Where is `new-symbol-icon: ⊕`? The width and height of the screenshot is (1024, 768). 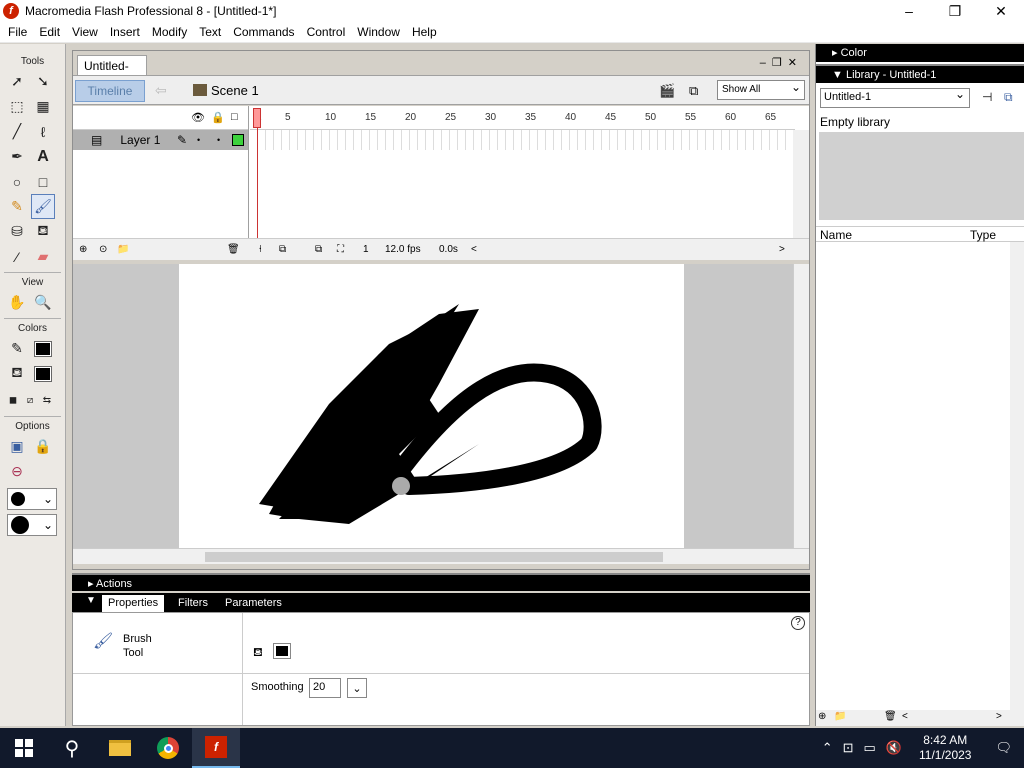 new-symbol-icon: ⊕ is located at coordinates (822, 716).